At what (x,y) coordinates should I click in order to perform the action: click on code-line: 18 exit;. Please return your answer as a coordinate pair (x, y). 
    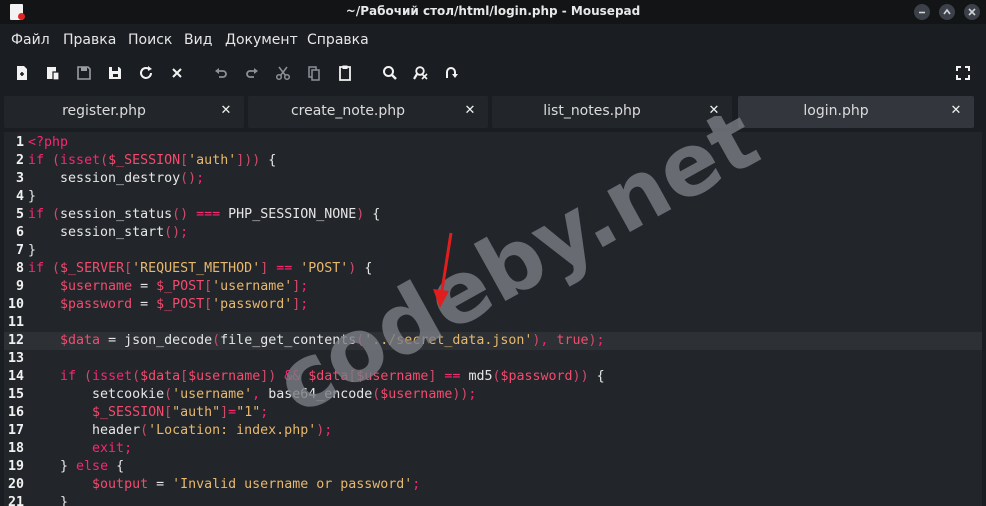
    Looking at the image, I should click on (493, 449).